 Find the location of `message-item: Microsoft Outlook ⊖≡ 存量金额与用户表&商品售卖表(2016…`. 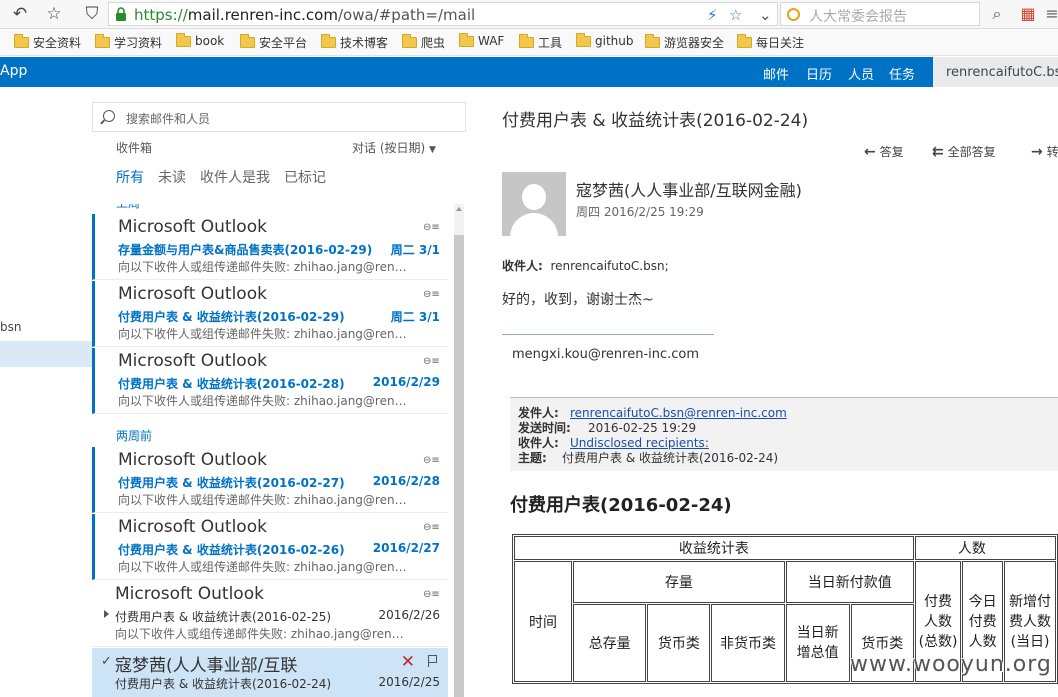

message-item: Microsoft Outlook ⊖≡ 存量金额与用户表&商品售卖表(2016… is located at coordinates (270, 247).